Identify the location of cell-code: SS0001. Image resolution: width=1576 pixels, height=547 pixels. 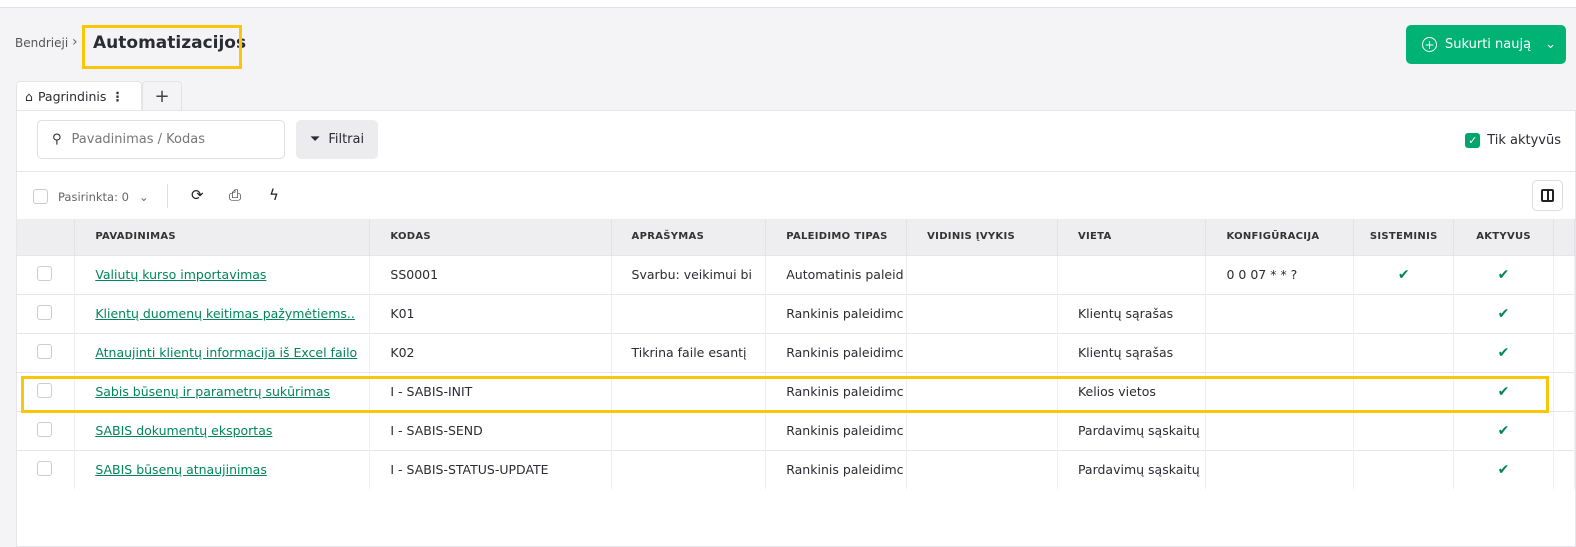
(490, 274).